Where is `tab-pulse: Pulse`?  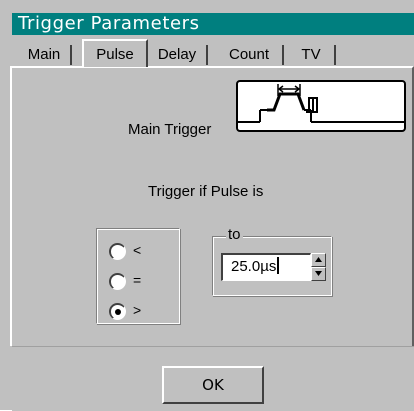 tab-pulse: Pulse is located at coordinates (115, 53).